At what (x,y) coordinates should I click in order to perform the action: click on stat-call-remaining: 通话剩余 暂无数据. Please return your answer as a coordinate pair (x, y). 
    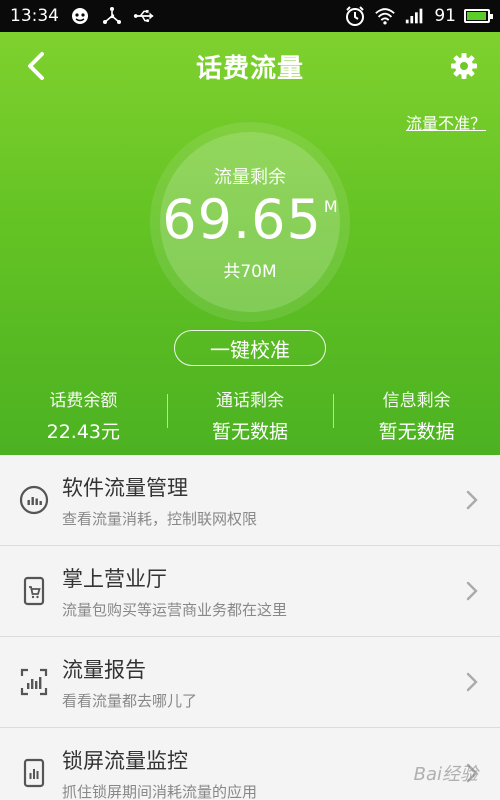
    Looking at the image, I should click on (250, 415).